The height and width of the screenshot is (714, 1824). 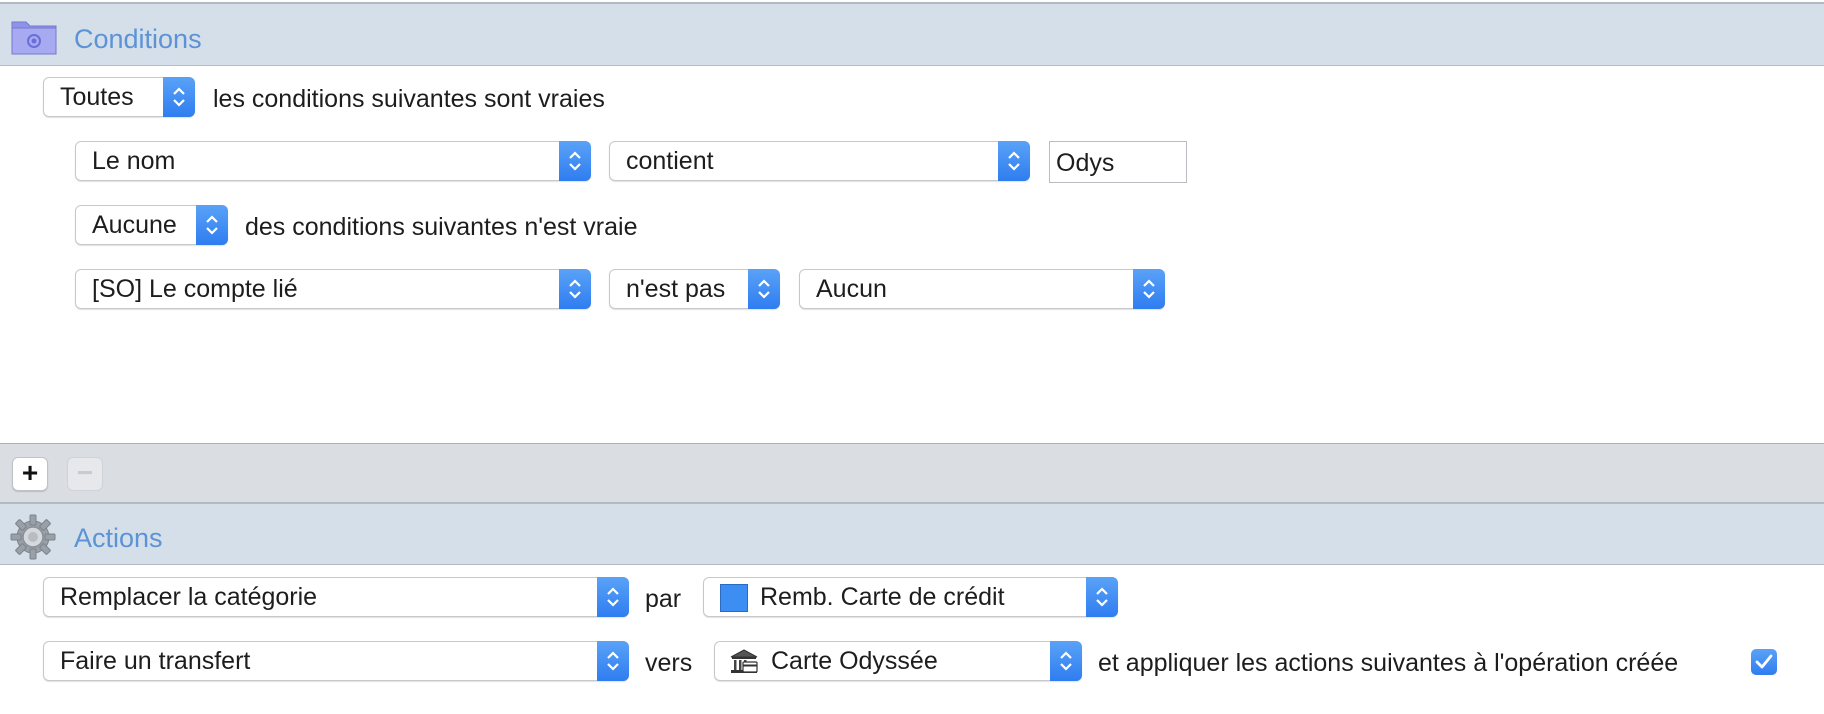 I want to click on group-condition-operator-value: n'est pas, so click(x=676, y=289).